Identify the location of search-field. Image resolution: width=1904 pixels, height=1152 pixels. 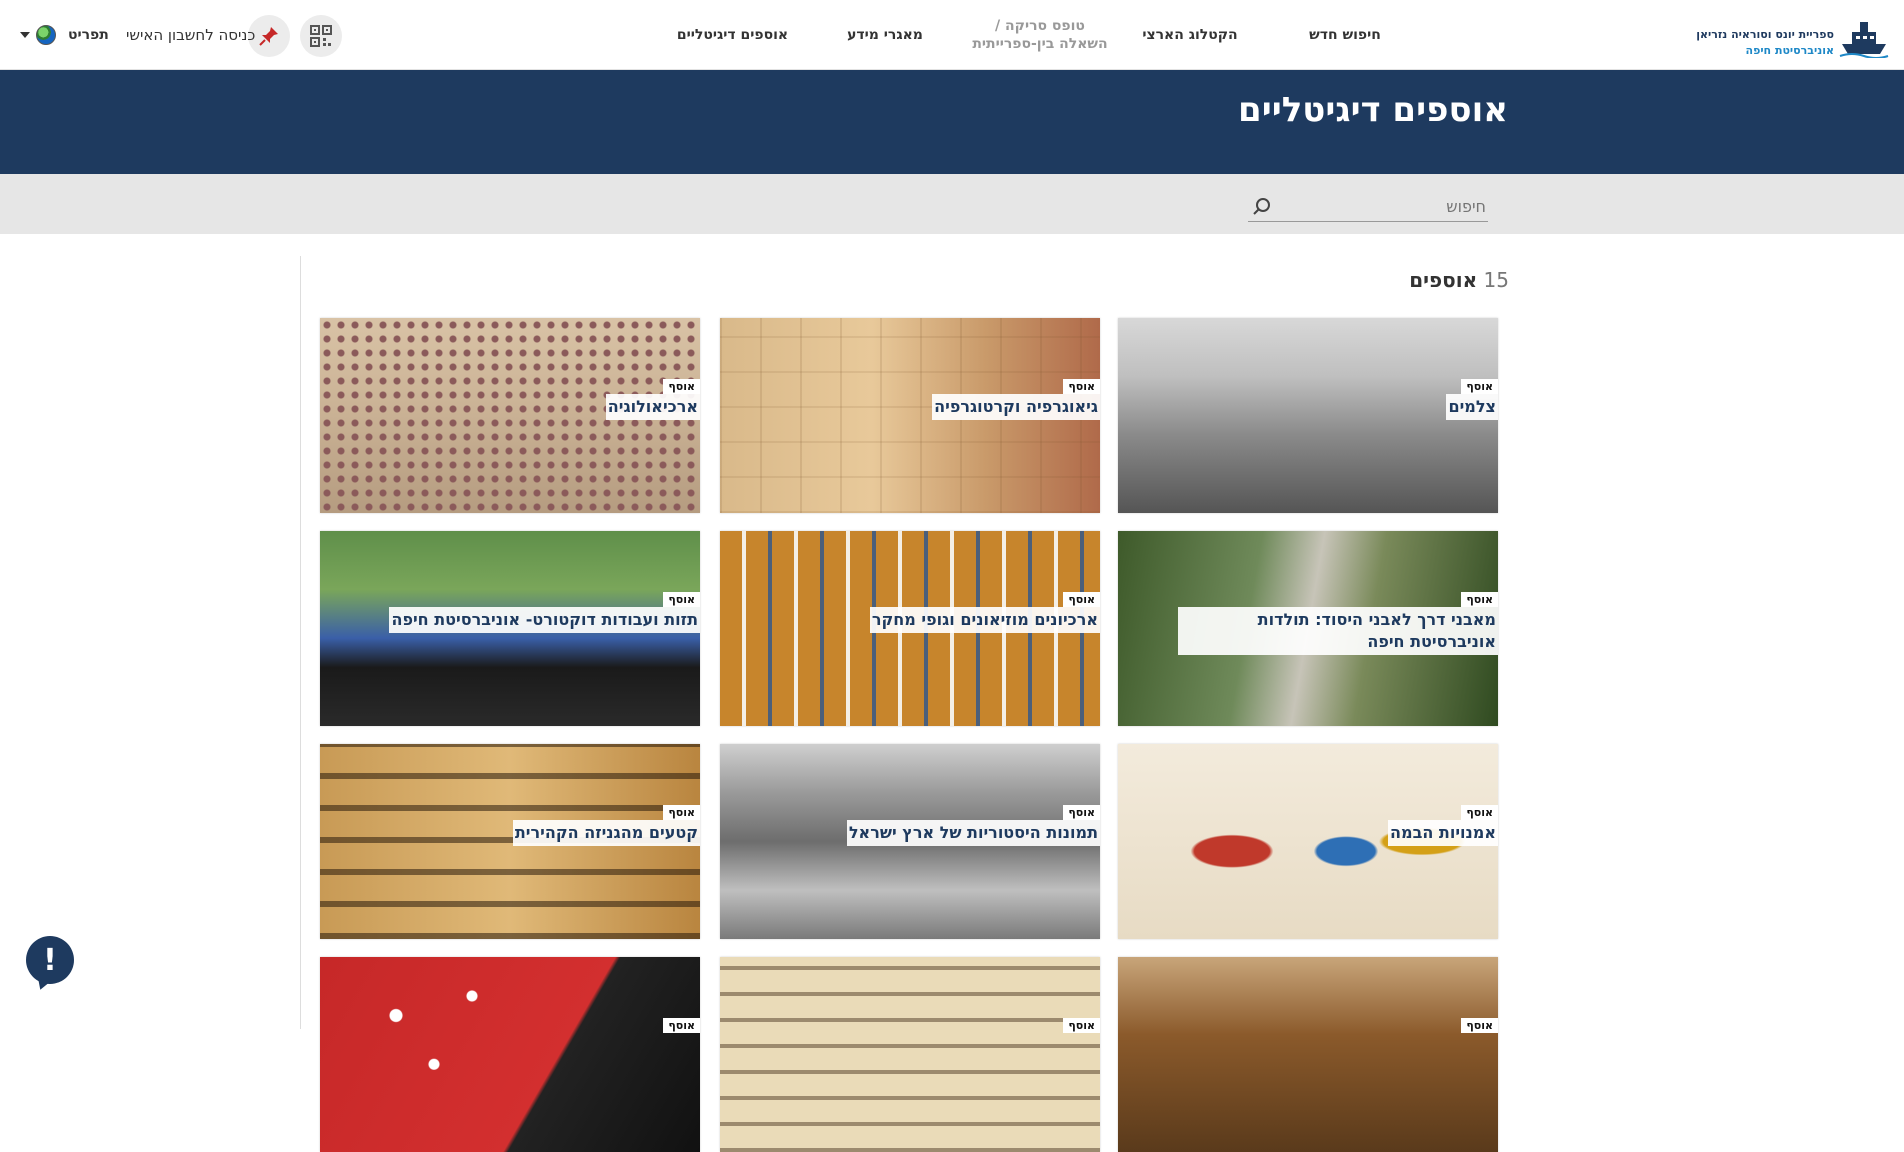
(1368, 207).